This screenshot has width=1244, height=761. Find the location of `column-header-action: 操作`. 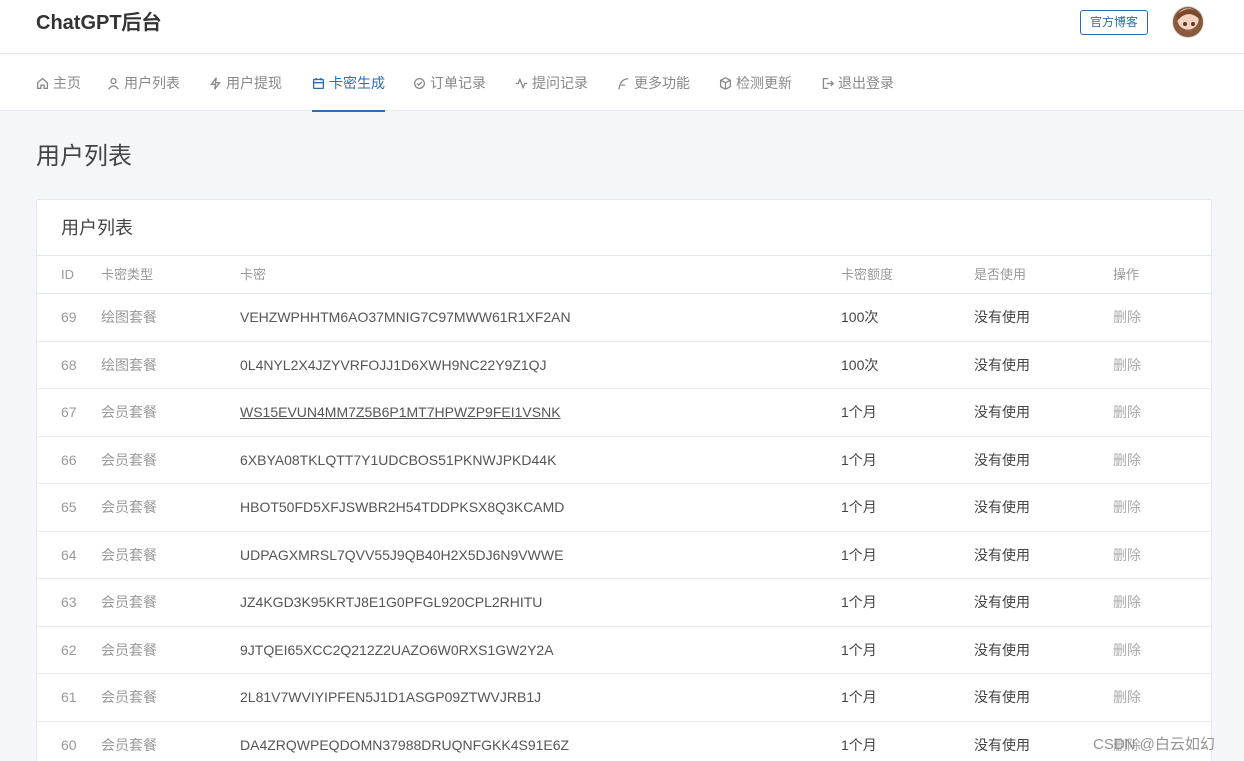

column-header-action: 操作 is located at coordinates (1126, 274).